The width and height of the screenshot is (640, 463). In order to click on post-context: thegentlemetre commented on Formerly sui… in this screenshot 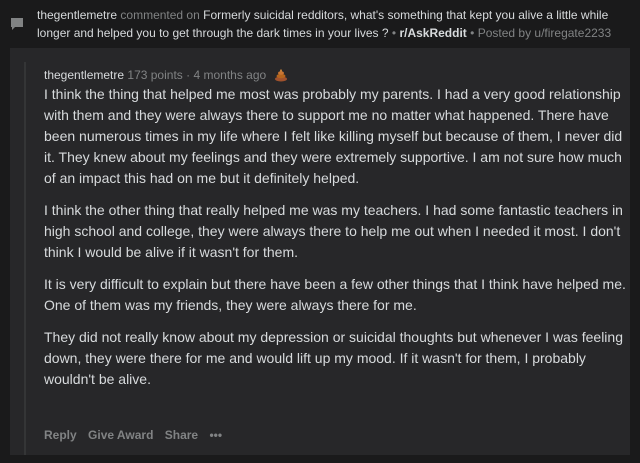, I will do `click(334, 24)`.